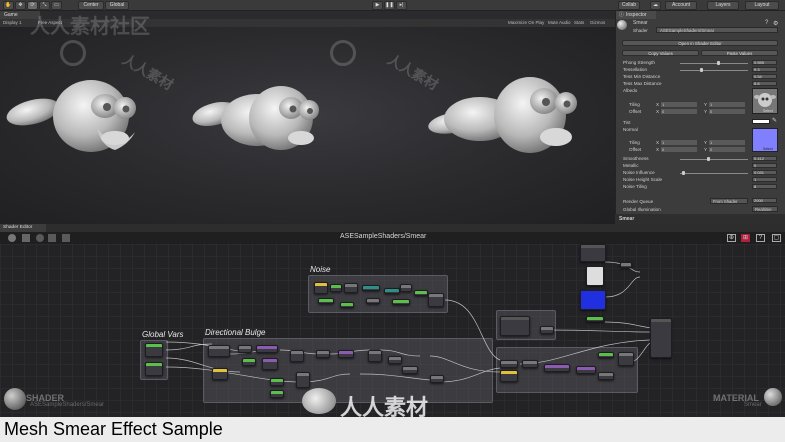  Describe the element at coordinates (117, 5) in the screenshot. I see `pivot-global-toggle: Global` at that location.